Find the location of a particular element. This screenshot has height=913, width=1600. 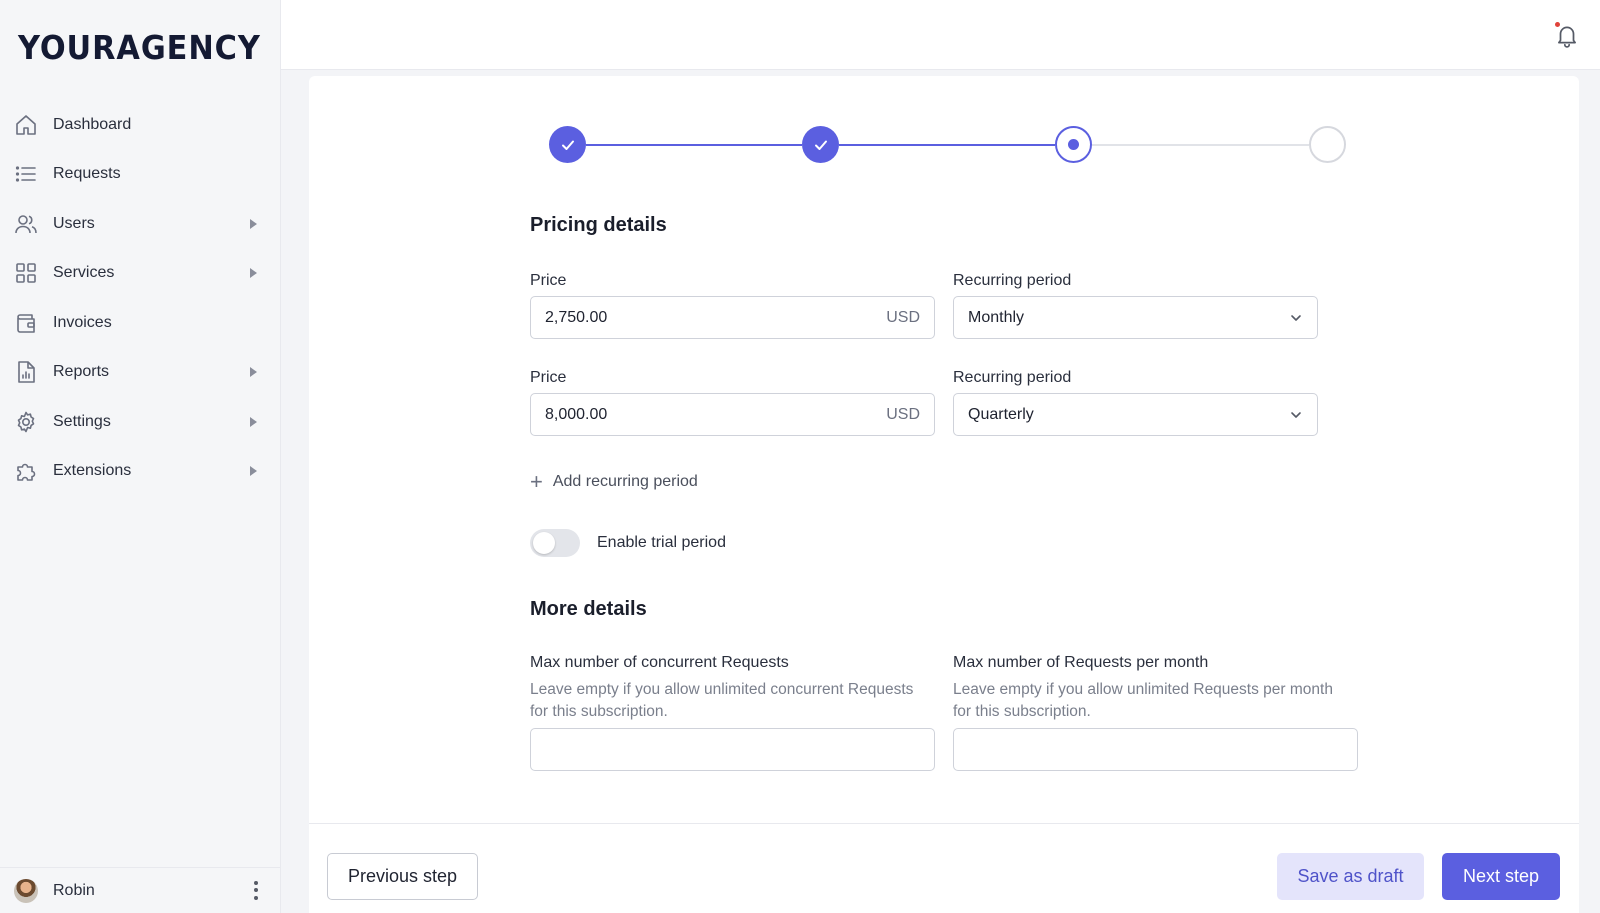

more-details-section-title: More details is located at coordinates (588, 609).